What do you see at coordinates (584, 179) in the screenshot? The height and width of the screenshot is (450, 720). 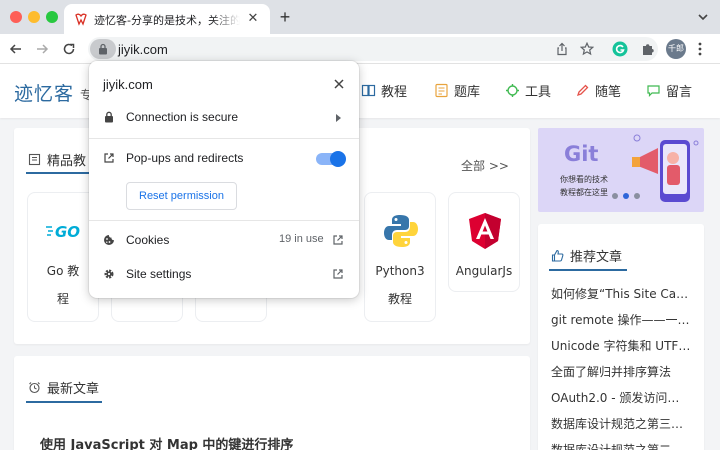 I see `banner-line-1: 你想看的技术` at bounding box center [584, 179].